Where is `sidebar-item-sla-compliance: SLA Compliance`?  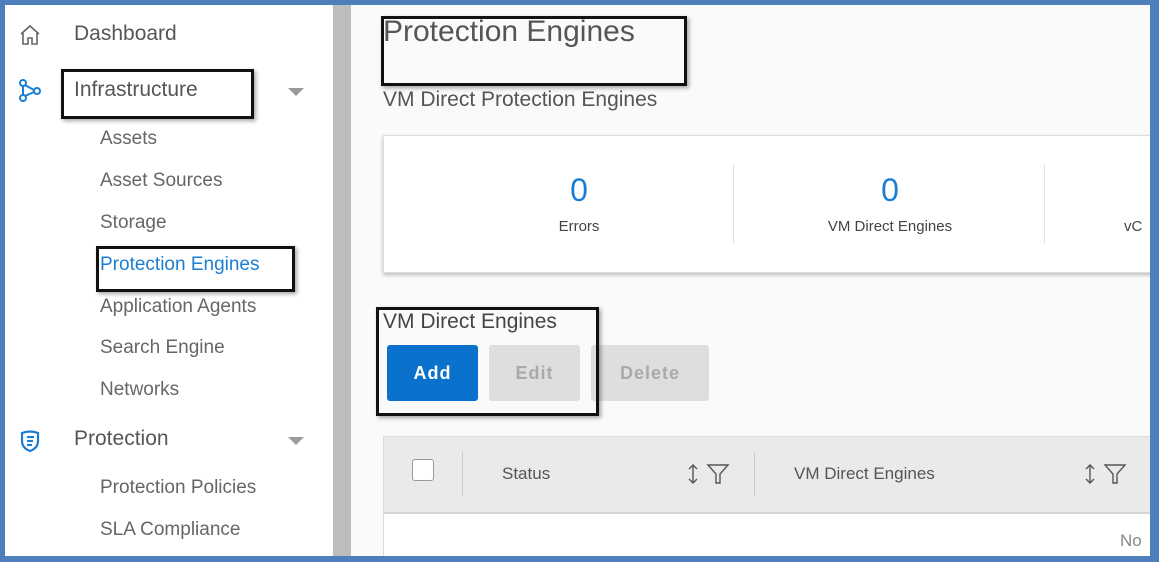 sidebar-item-sla-compliance: SLA Compliance is located at coordinates (170, 530).